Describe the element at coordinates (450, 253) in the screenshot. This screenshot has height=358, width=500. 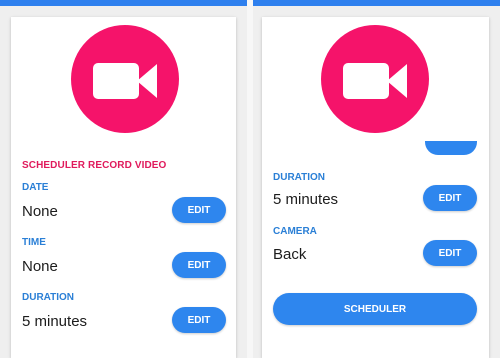
I see `edit-camera-button: EDIT` at that location.